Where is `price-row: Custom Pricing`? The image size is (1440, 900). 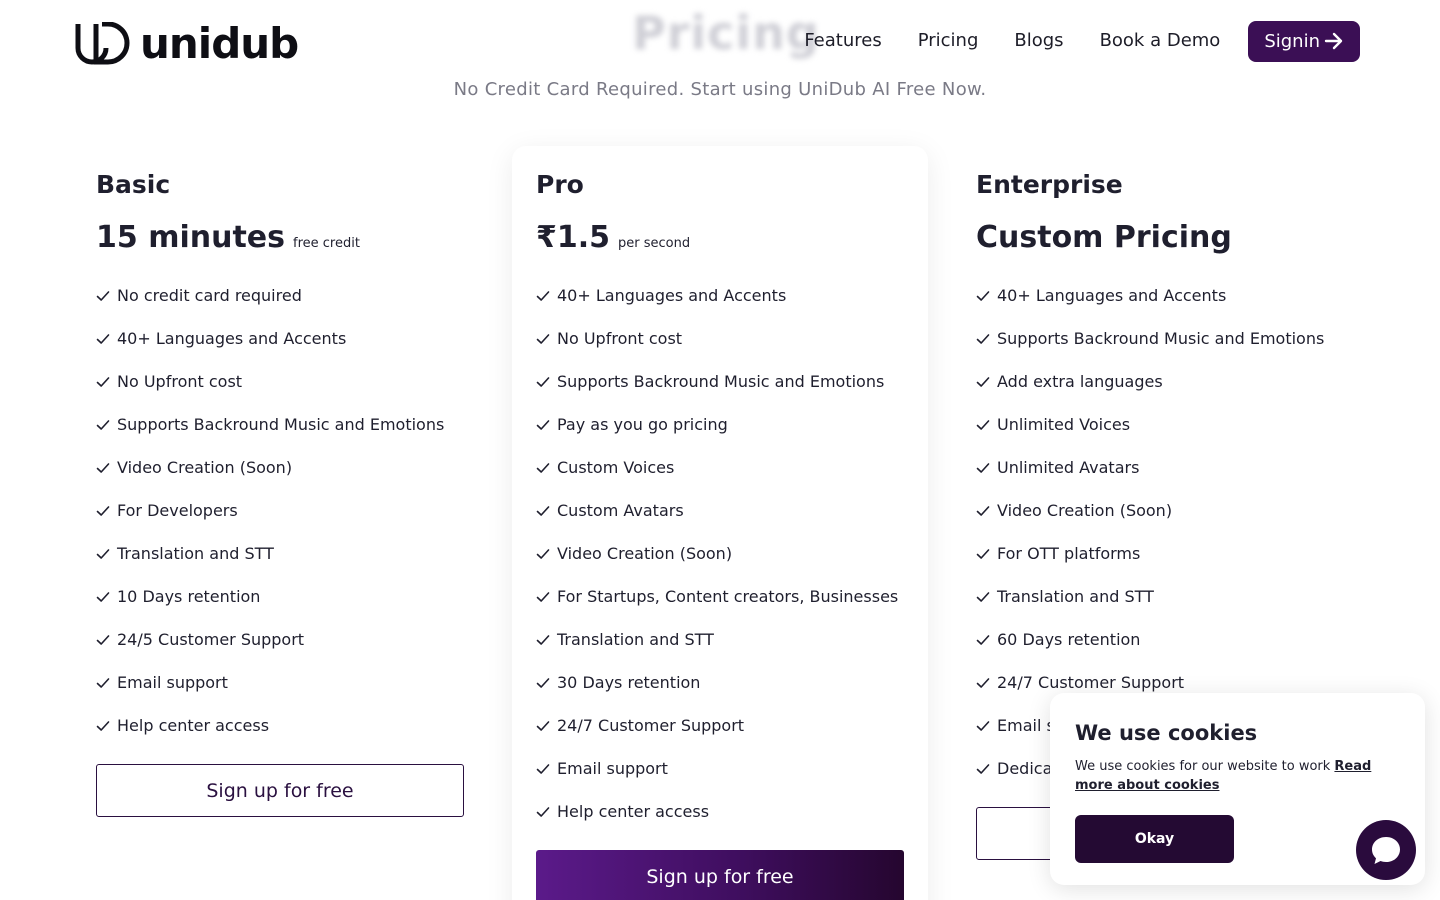 price-row: Custom Pricing is located at coordinates (1160, 238).